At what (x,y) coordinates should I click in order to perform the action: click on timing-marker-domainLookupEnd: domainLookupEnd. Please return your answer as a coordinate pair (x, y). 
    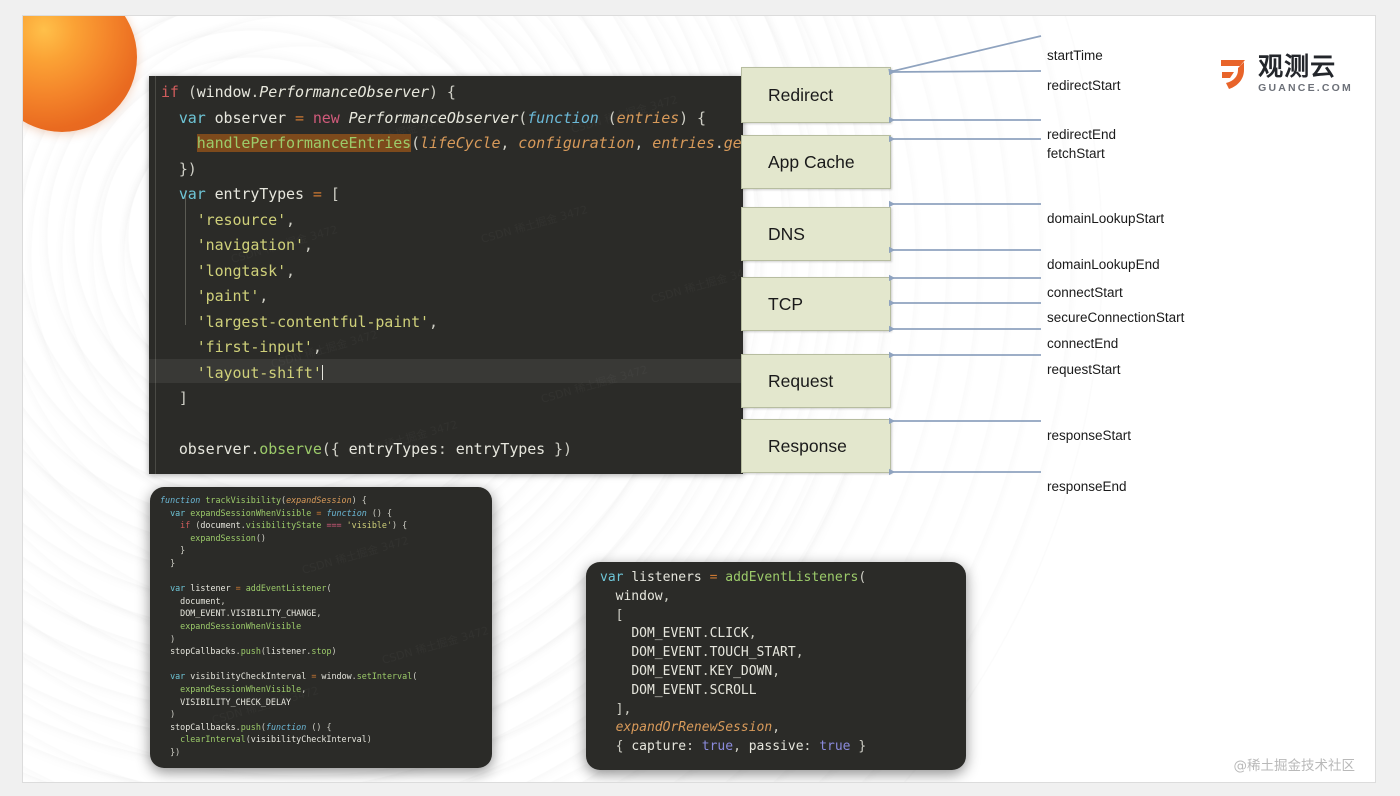
    Looking at the image, I should click on (1103, 264).